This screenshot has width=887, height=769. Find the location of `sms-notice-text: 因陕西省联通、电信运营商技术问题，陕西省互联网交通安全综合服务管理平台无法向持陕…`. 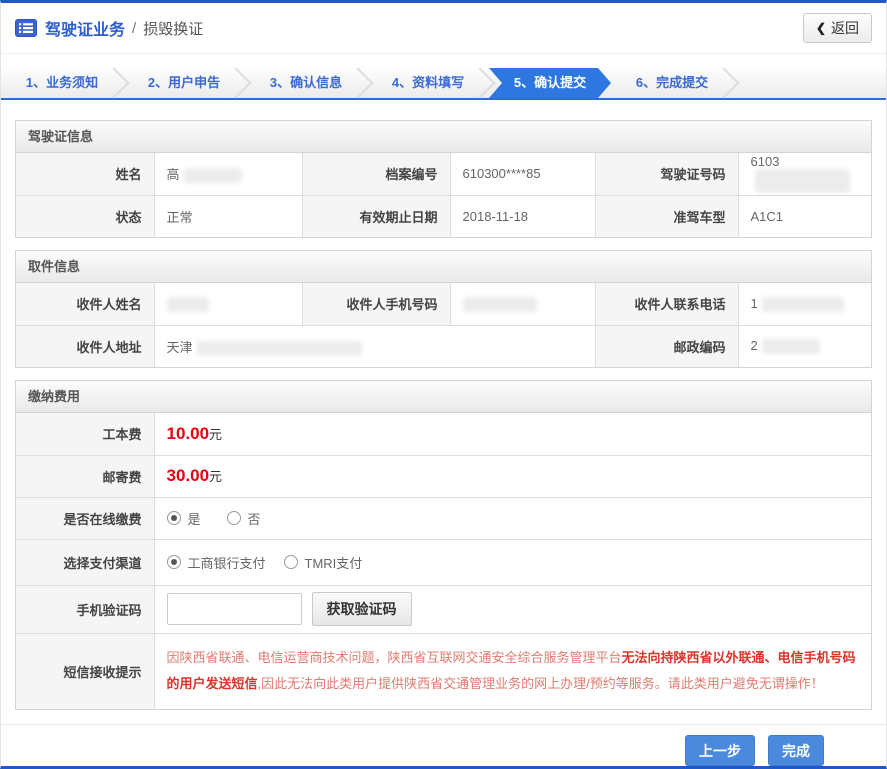

sms-notice-text: 因陕西省联通、电信运营商技术问题，陕西省互联网交通安全综合服务管理平台无法向持陕… is located at coordinates (512, 670).